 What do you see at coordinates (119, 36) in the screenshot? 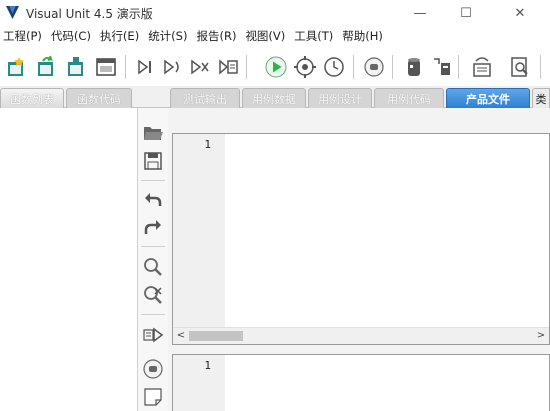
I see `menu-execute: 执行(E)` at bounding box center [119, 36].